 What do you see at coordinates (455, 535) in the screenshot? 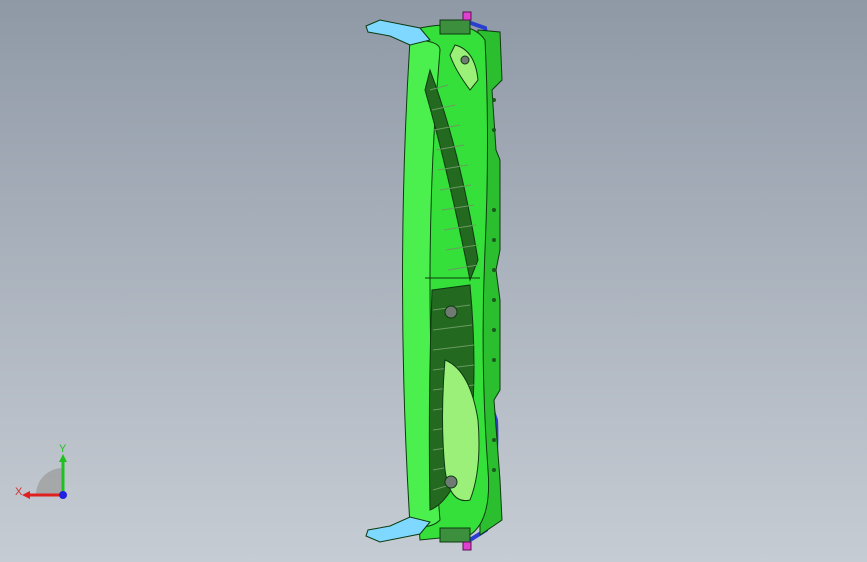
I see `end-block-bottom` at bounding box center [455, 535].